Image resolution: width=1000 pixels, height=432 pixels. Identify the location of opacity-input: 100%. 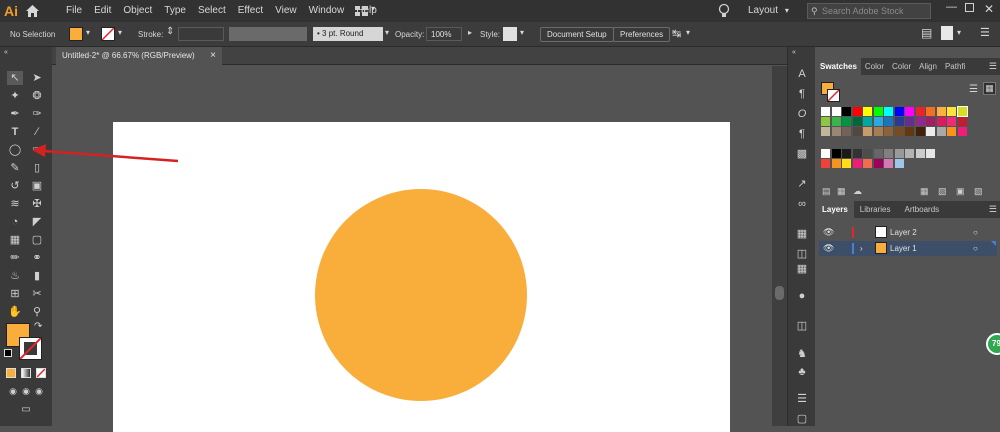
(444, 34).